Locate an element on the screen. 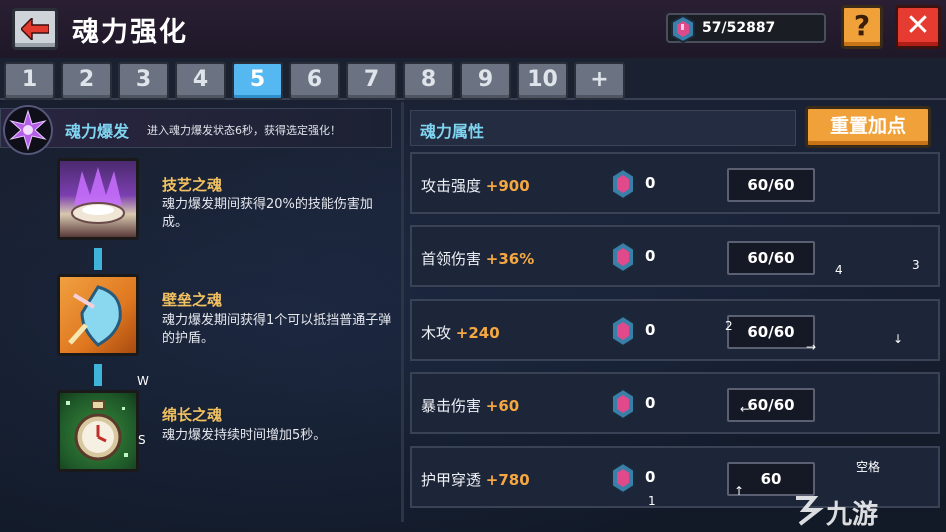  tab-3: 3 is located at coordinates (143, 81).